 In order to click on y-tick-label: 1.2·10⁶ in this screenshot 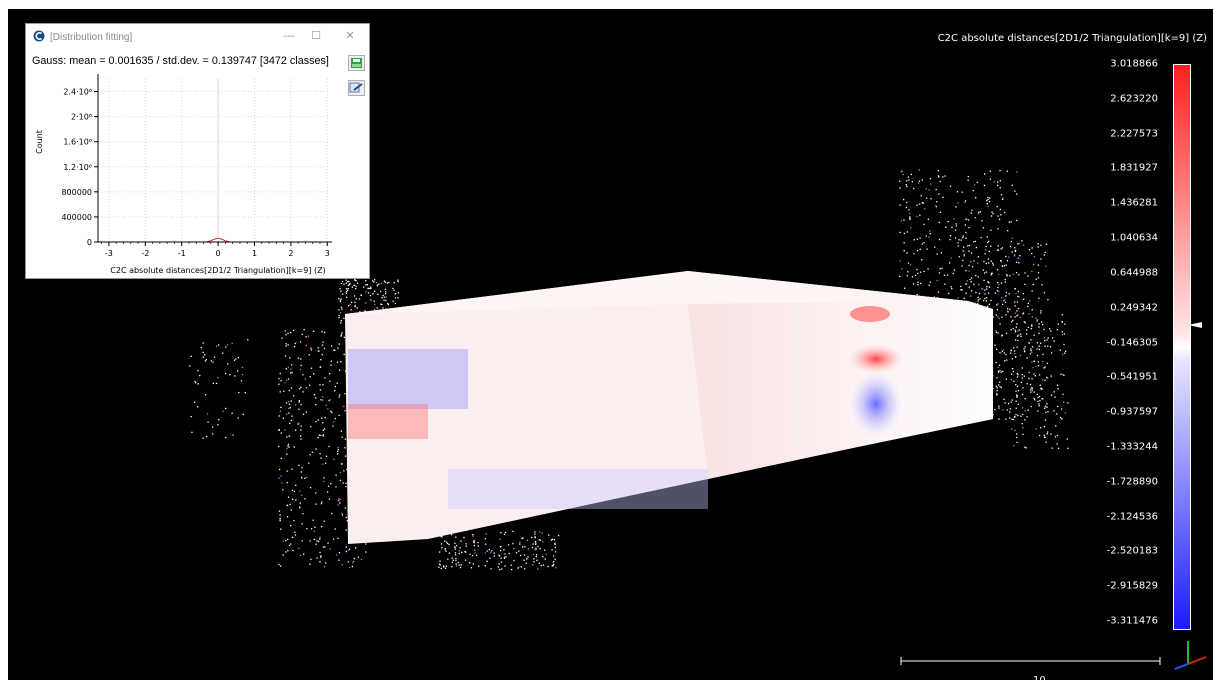, I will do `click(77, 167)`.